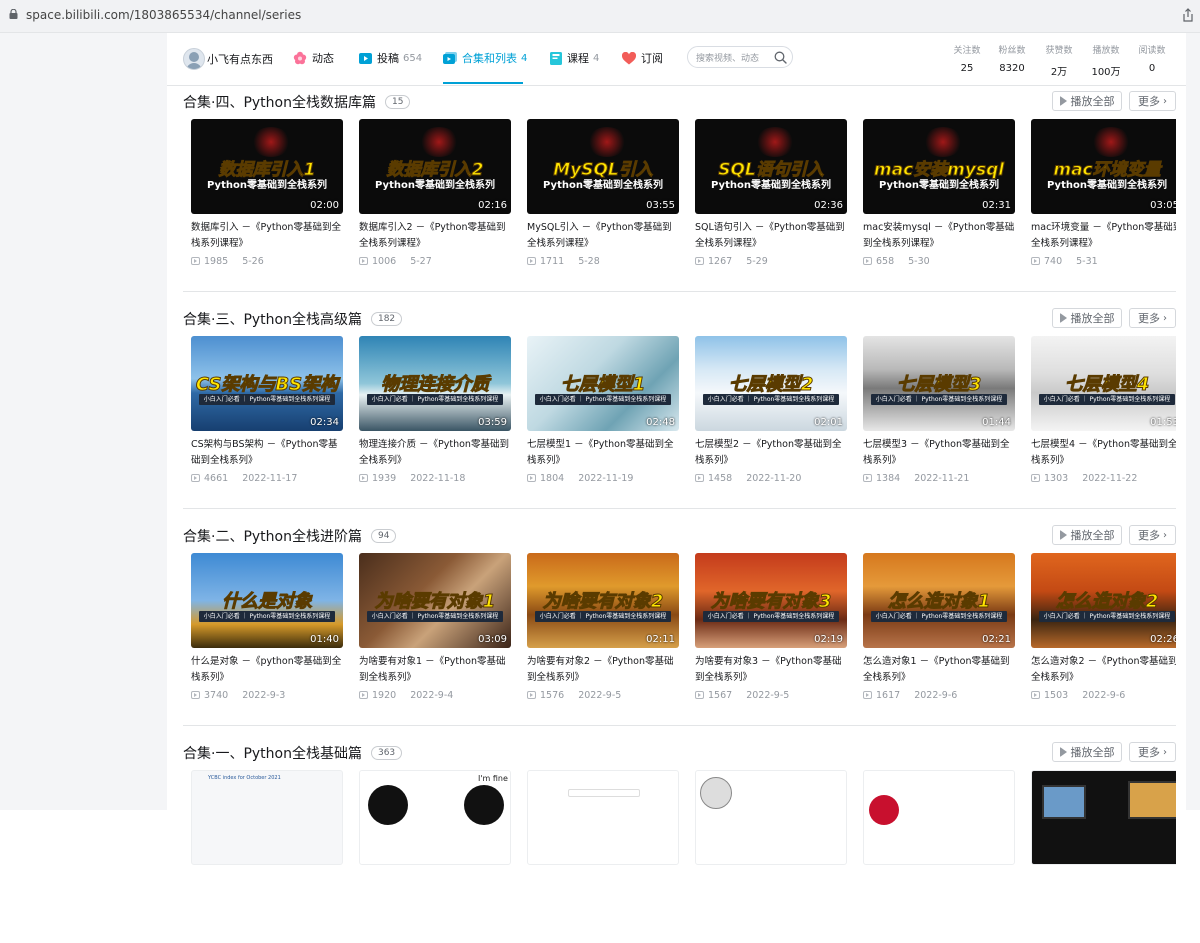  Describe the element at coordinates (939, 600) in the screenshot. I see `video-thumbnail: 怎么造对象1 小白入门必看 ｜ Python零基础到全栈系列课程 02:21` at that location.